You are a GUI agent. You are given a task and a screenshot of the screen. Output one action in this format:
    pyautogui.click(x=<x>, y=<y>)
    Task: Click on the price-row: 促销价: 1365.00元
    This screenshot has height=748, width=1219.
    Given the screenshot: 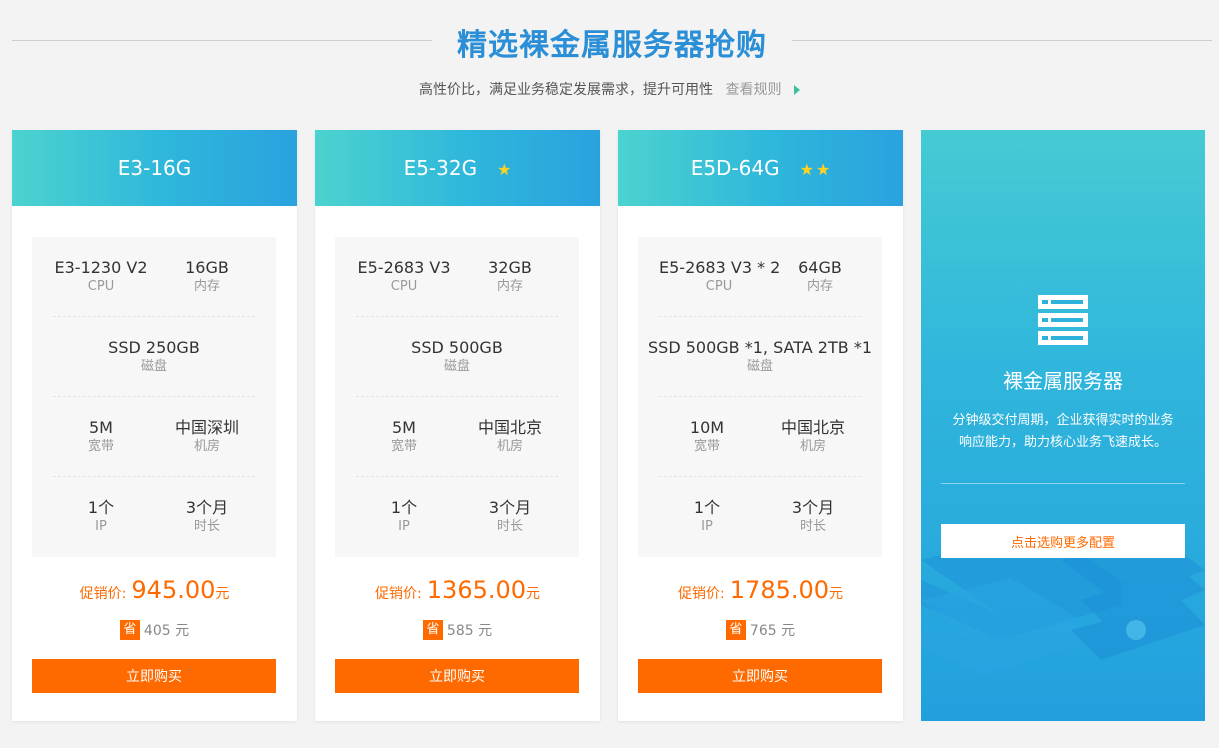 What is the action you would take?
    pyautogui.click(x=457, y=590)
    